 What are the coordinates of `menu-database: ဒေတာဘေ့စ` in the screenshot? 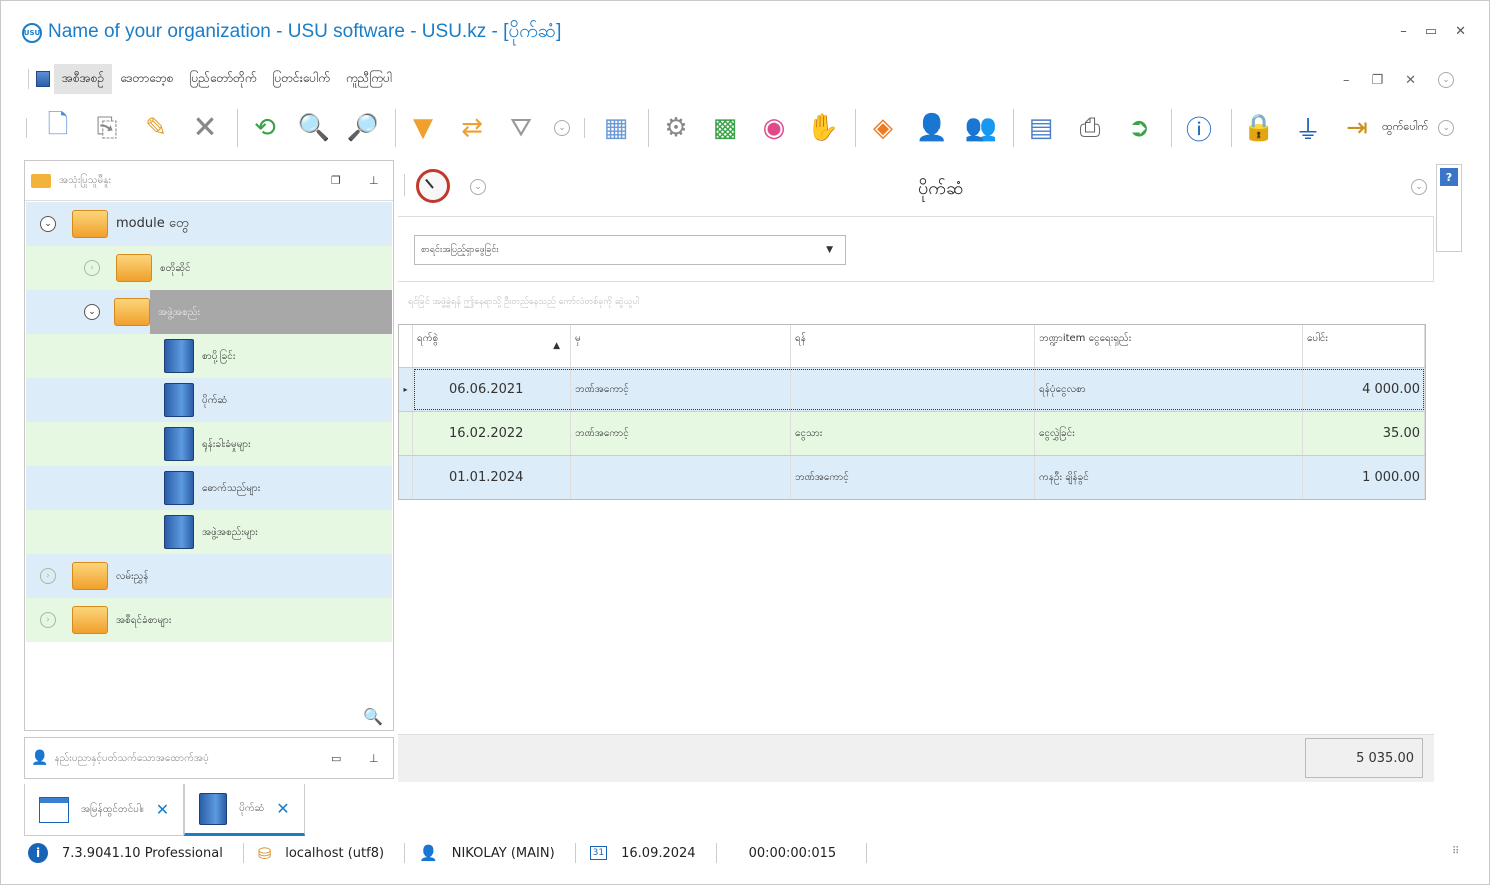 It's located at (146, 79).